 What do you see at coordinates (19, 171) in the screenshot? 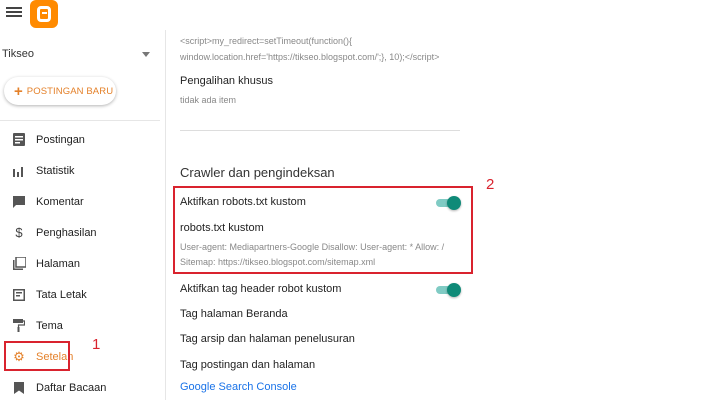
I see `bar-chart-icon` at bounding box center [19, 171].